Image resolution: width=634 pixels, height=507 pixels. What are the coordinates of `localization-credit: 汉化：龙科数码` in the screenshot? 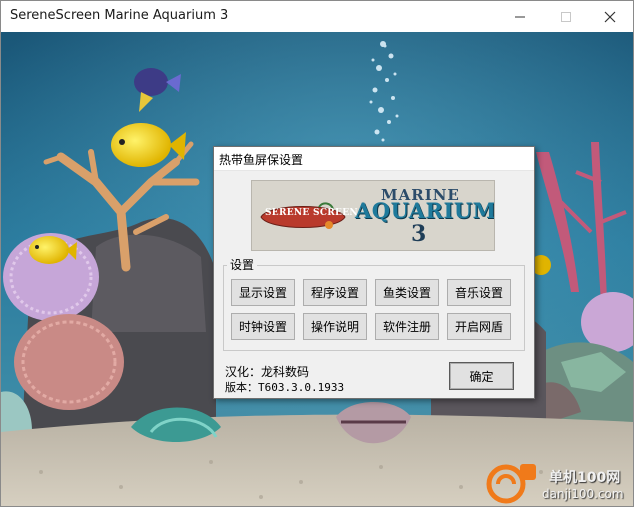 It's located at (267, 372).